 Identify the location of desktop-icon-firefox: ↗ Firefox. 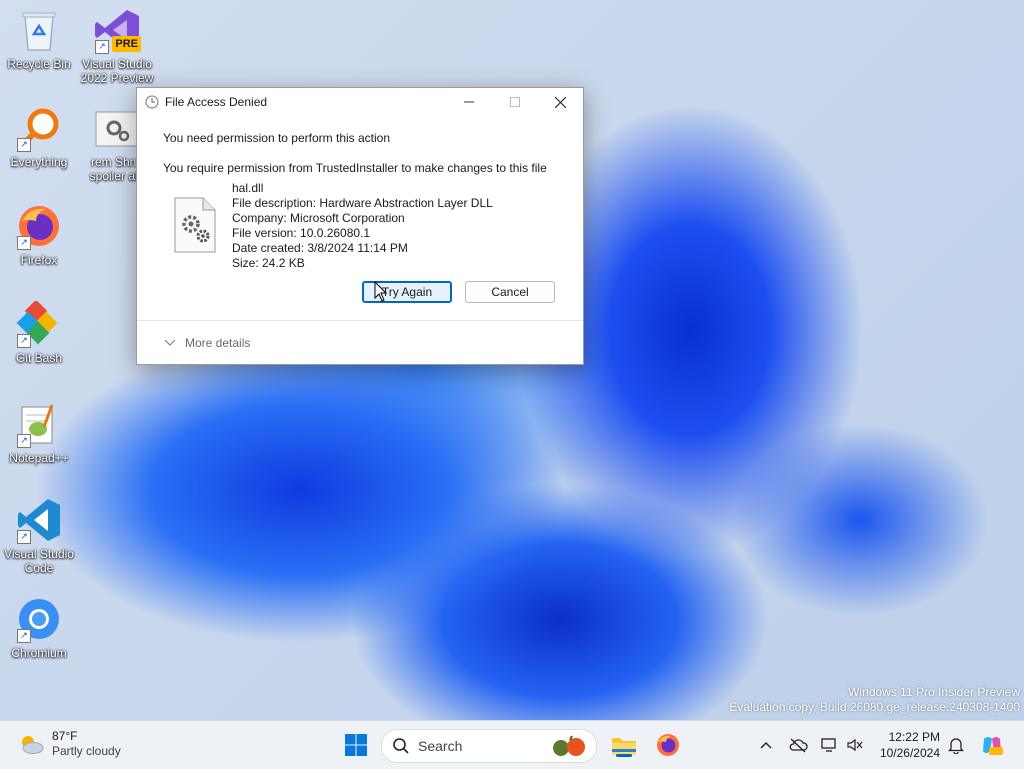
(39, 234).